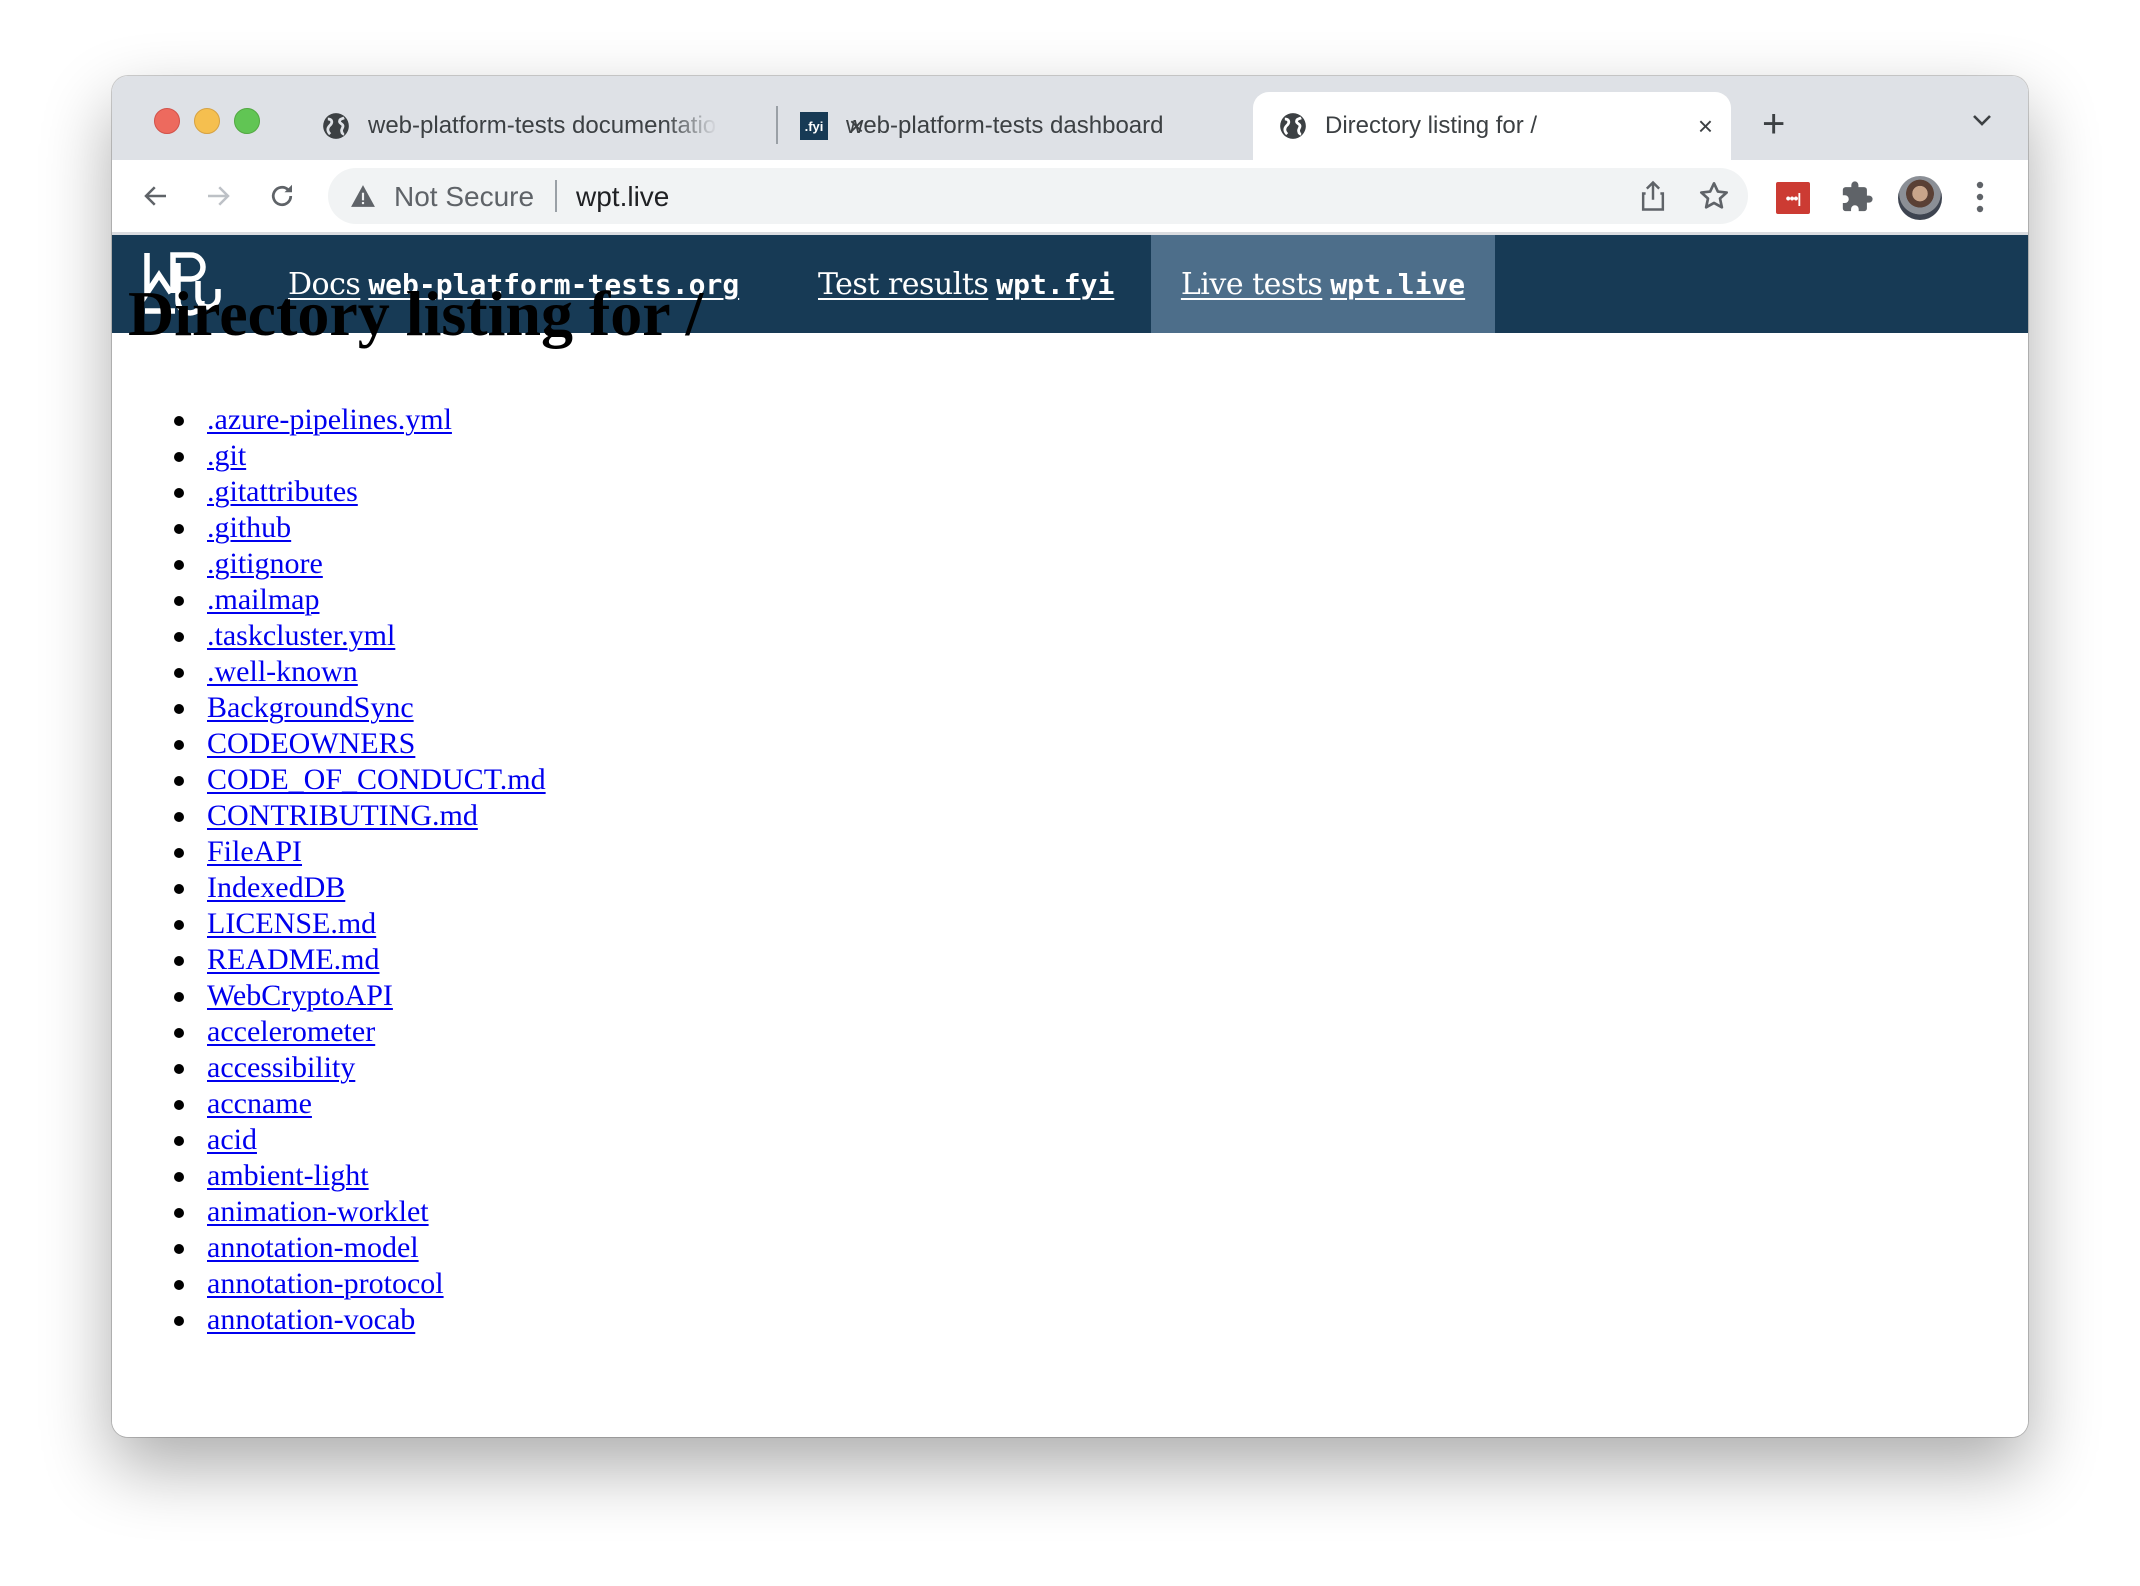 The image size is (2140, 1586). I want to click on list-item: WebCryptoAPI, so click(360, 996).